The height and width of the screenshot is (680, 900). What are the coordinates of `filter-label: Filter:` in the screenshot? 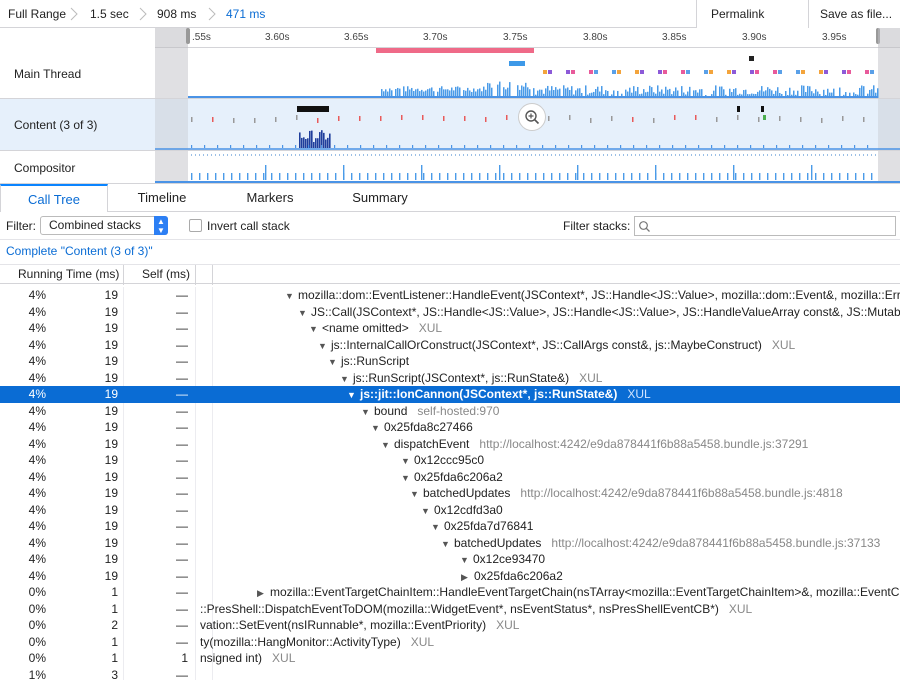 It's located at (21, 226).